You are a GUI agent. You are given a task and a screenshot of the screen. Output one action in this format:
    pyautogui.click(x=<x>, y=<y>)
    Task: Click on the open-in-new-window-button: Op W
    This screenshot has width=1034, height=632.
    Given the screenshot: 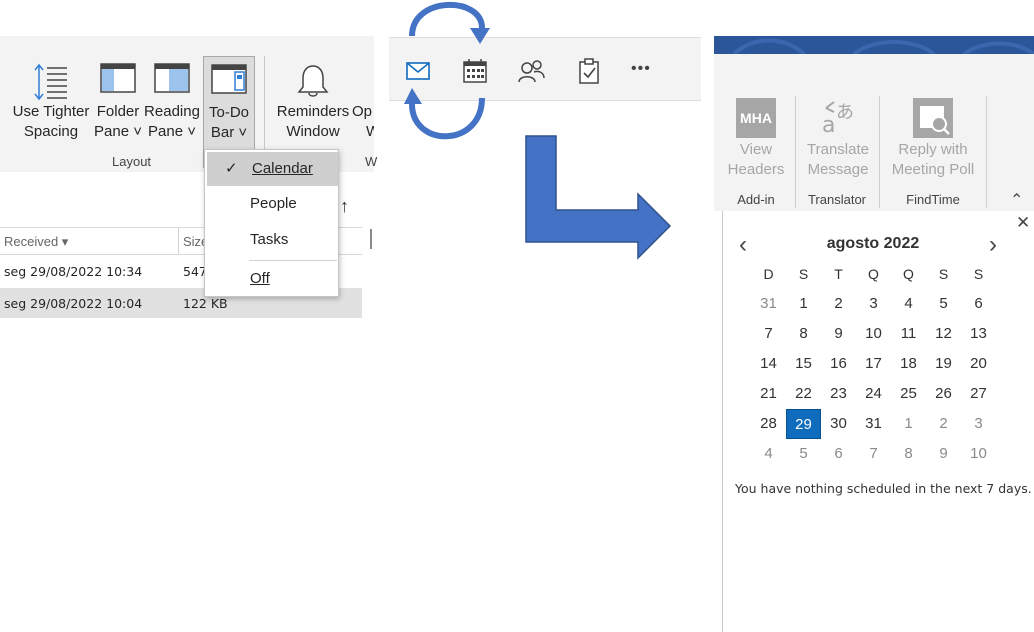 What is the action you would take?
    pyautogui.click(x=363, y=112)
    